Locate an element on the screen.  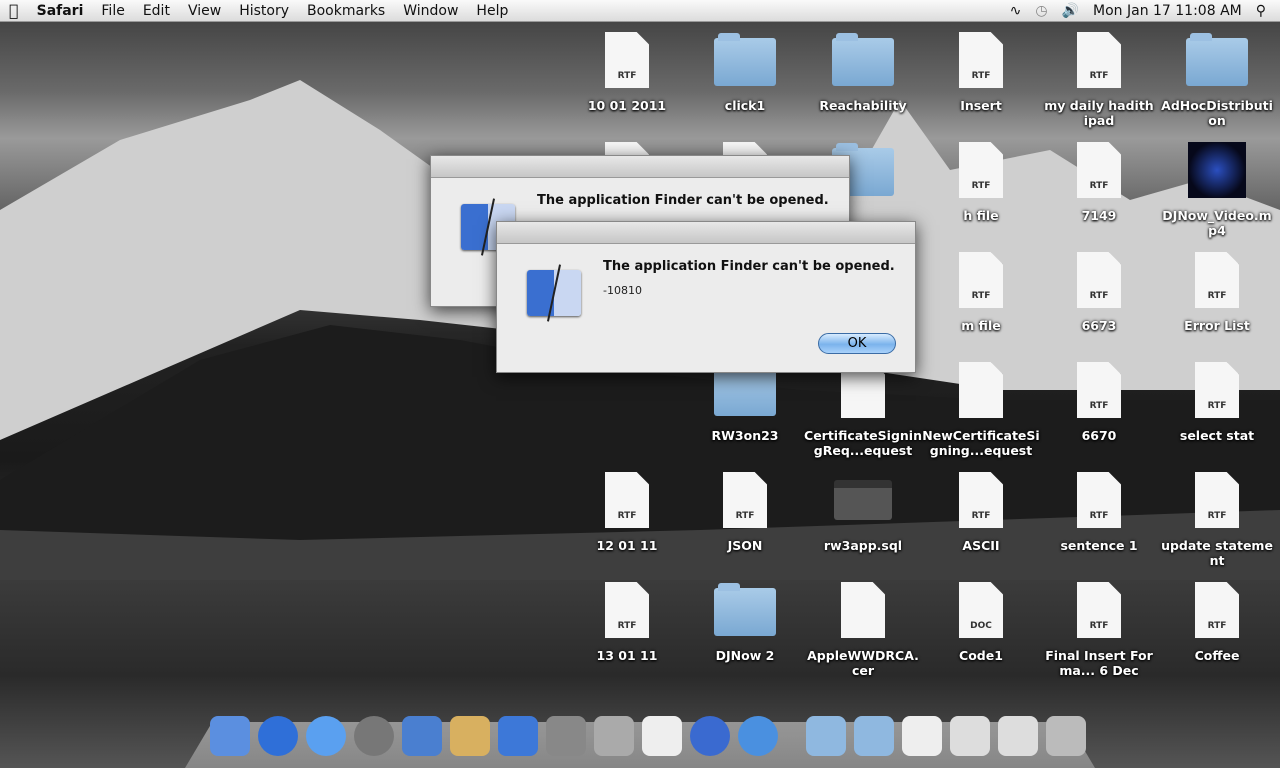
dock-system-preferences-icon is located at coordinates (566, 736).